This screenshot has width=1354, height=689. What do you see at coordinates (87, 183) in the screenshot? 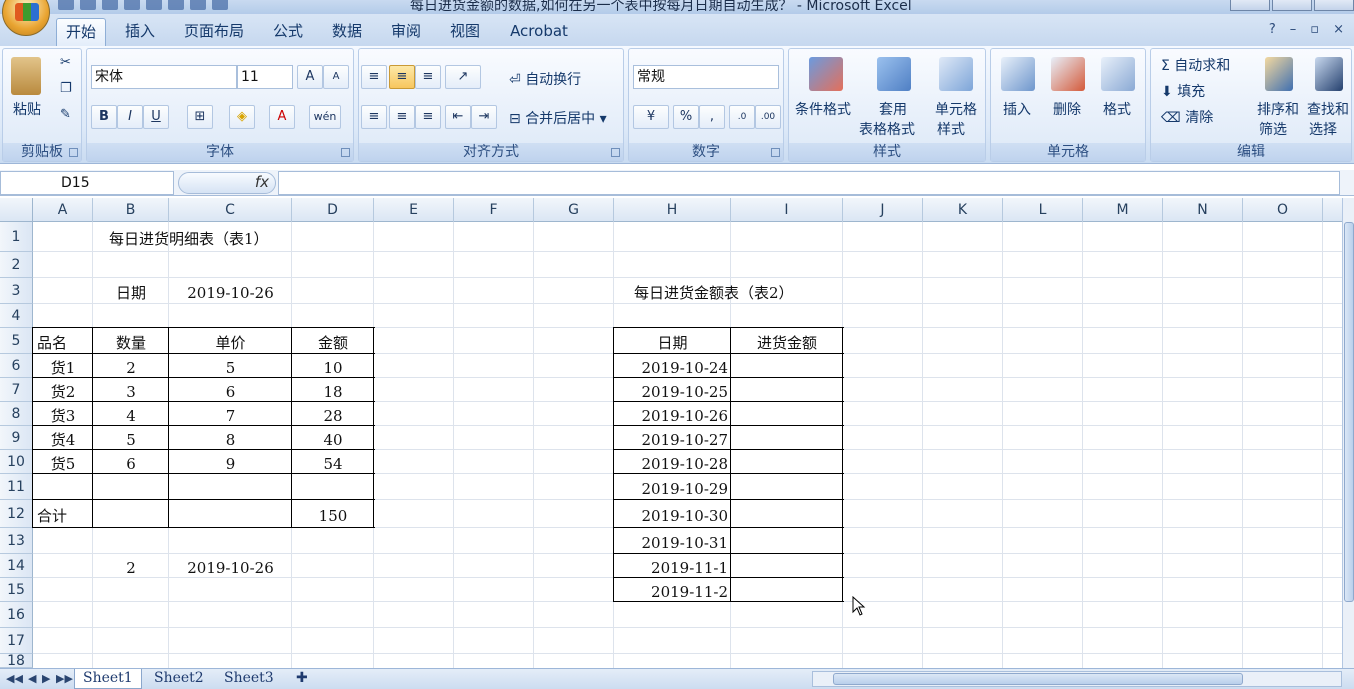
I see `name-box: D15` at bounding box center [87, 183].